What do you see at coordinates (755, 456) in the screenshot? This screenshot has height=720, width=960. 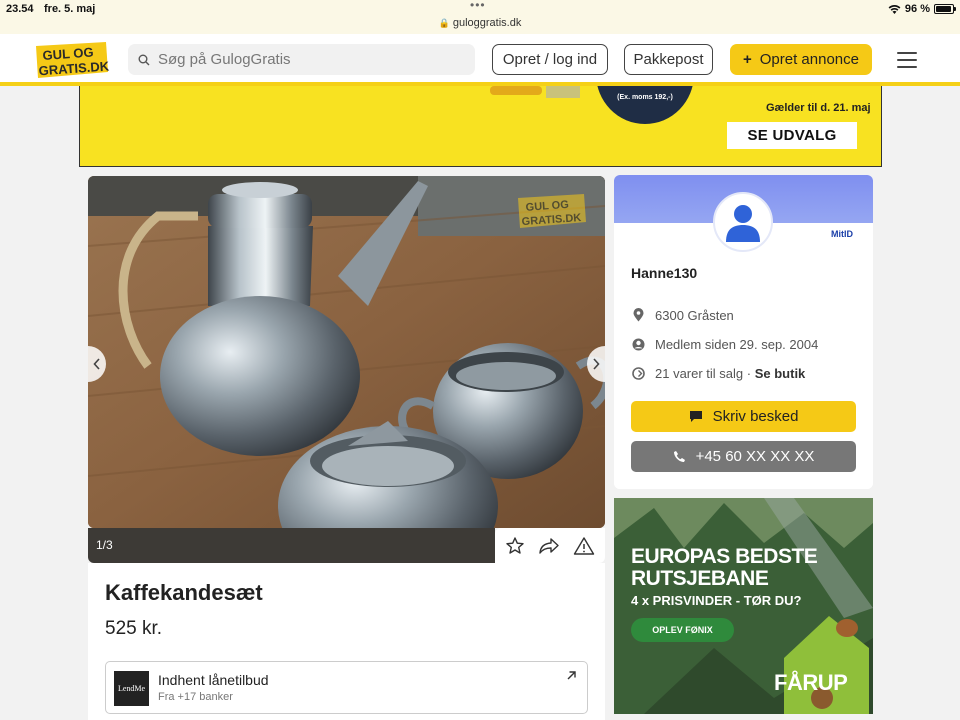 I see `phone-number: +45 60 XX XX XX` at bounding box center [755, 456].